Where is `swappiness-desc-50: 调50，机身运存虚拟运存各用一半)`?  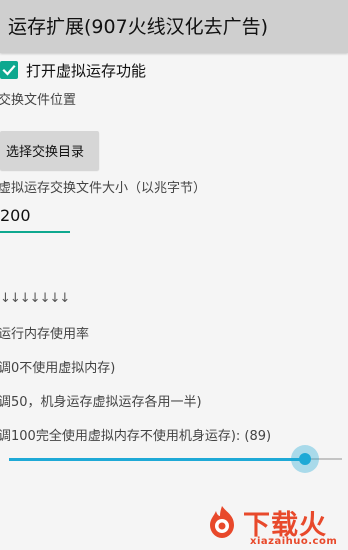 swappiness-desc-50: 调50，机身运存虚拟运存各用一半) is located at coordinates (101, 402).